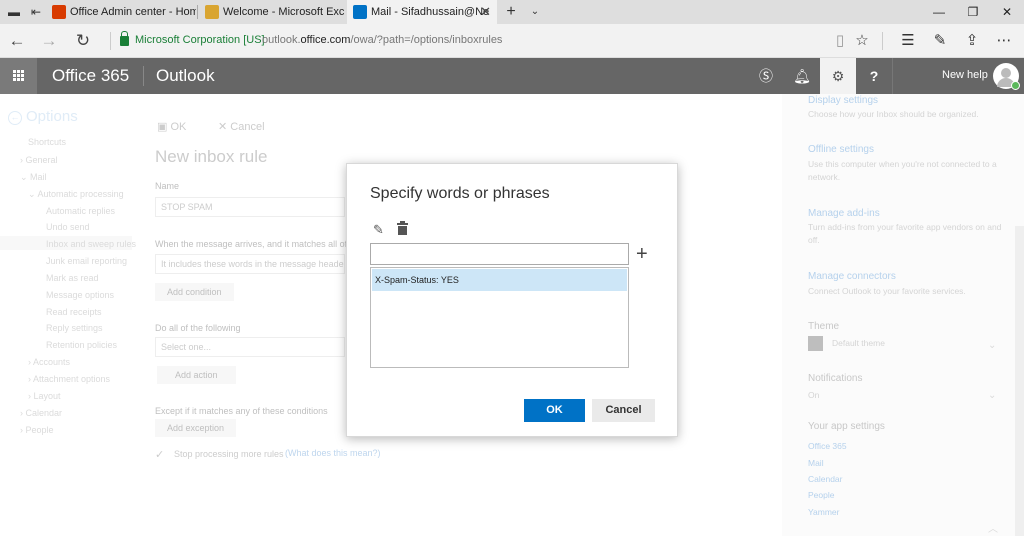 The width and height of the screenshot is (1024, 536). What do you see at coordinates (766, 76) in the screenshot?
I see `skype-icon: Ⓢ` at bounding box center [766, 76].